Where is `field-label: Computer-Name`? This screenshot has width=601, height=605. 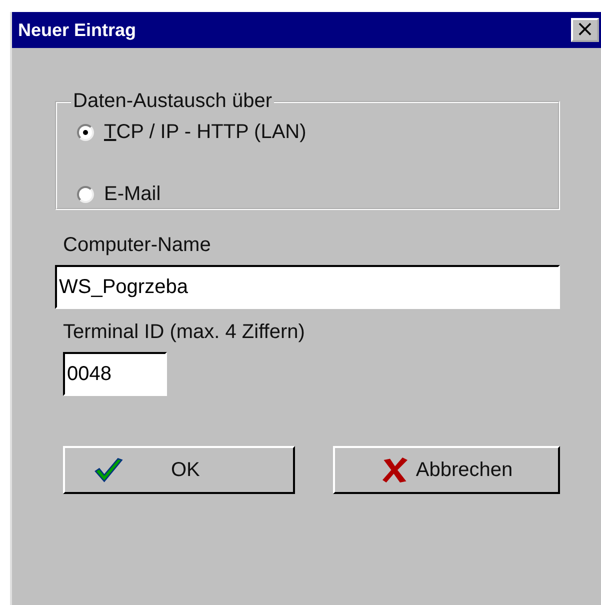 field-label: Computer-Name is located at coordinates (137, 245).